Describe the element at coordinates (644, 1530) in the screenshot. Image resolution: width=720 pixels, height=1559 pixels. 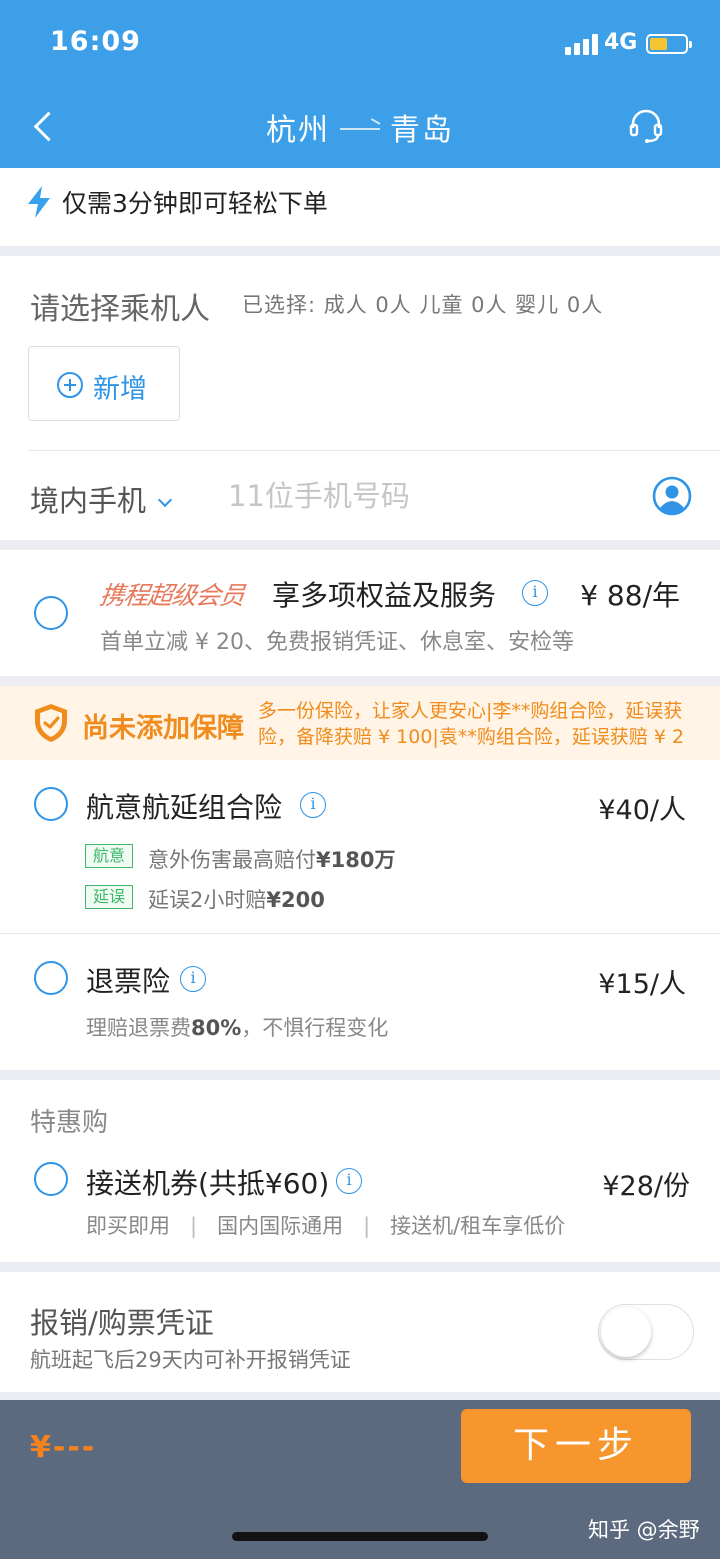
I see `watermark-text: 知乎 @余野` at that location.